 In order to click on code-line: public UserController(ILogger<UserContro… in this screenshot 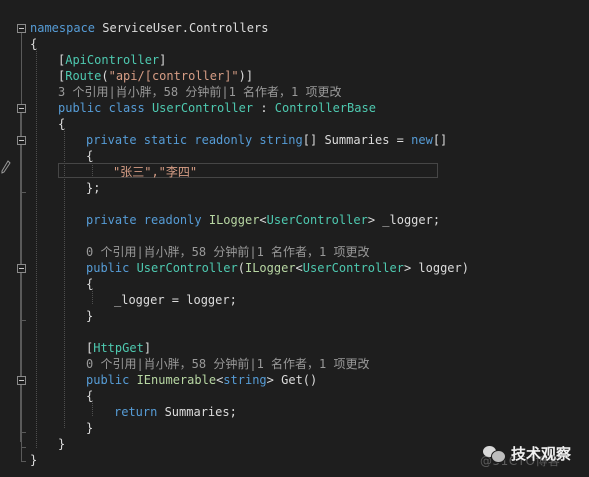, I will do `click(234, 268)`.